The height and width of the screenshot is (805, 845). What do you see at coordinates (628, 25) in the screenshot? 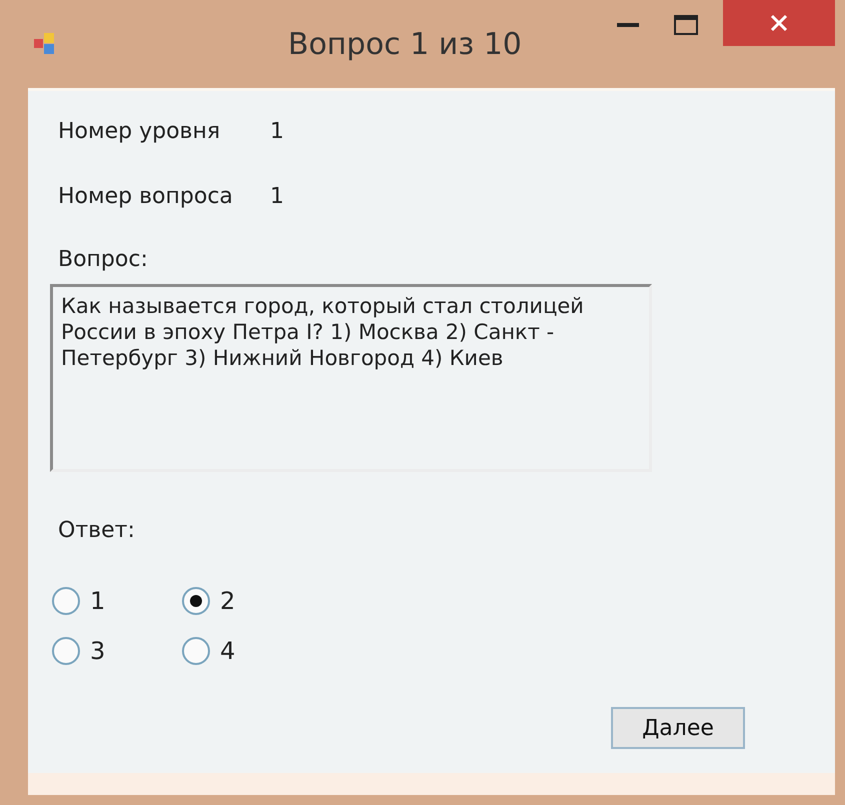
I see `minimize-icon` at bounding box center [628, 25].